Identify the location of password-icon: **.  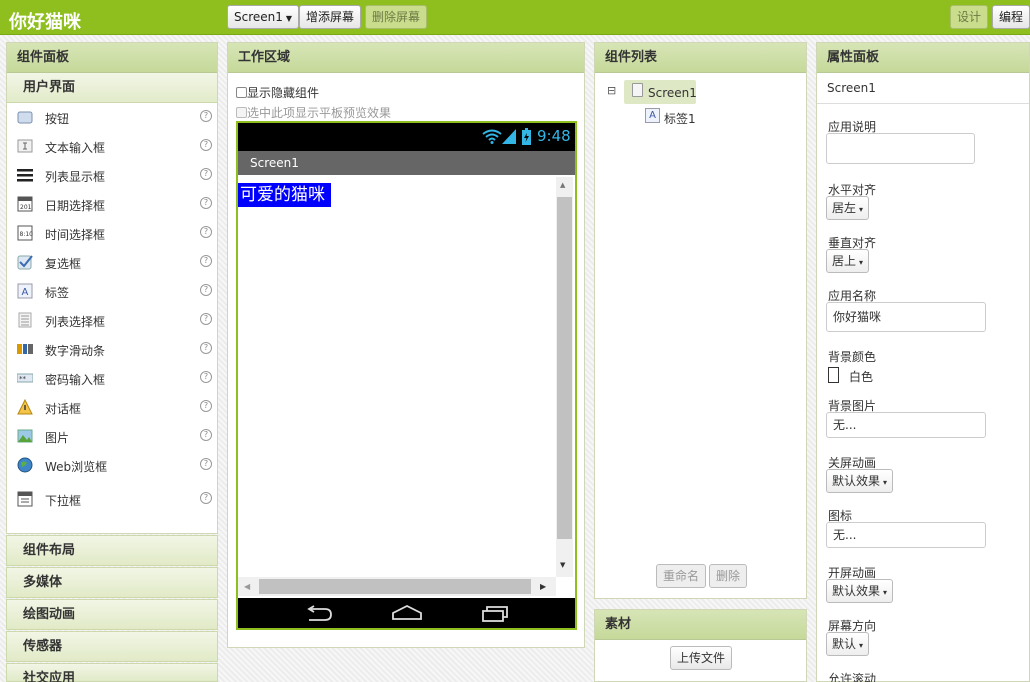
(25, 378).